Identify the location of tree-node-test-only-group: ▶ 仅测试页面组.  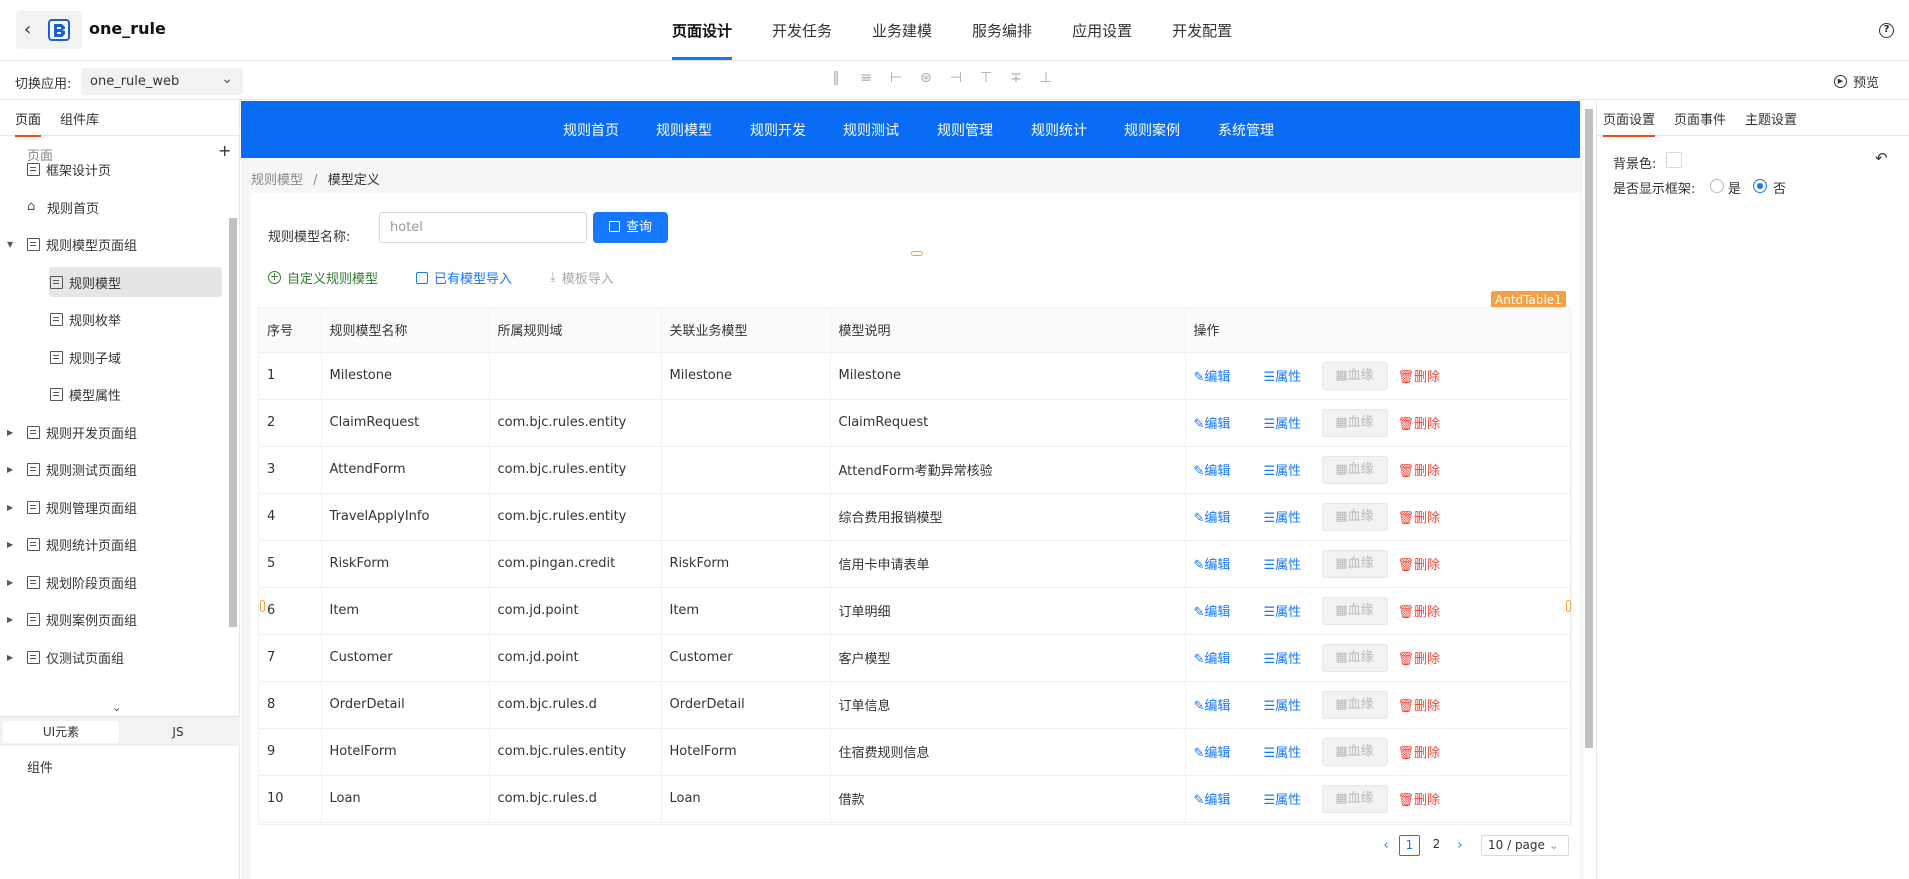
(65, 657).